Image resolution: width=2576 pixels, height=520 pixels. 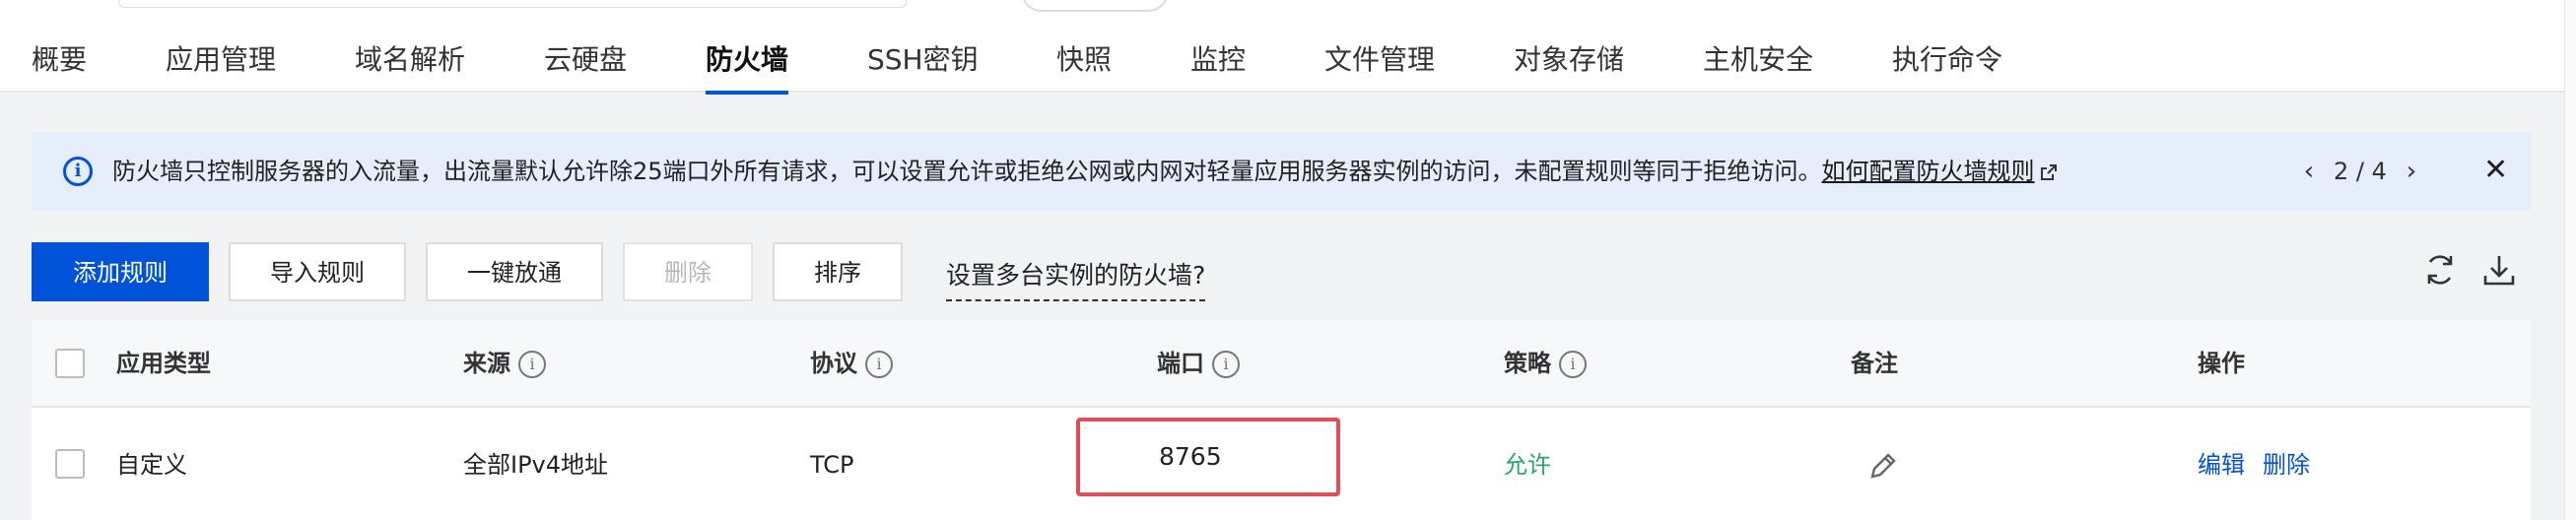 I want to click on one-click-open-button: 一键放通, so click(x=514, y=271).